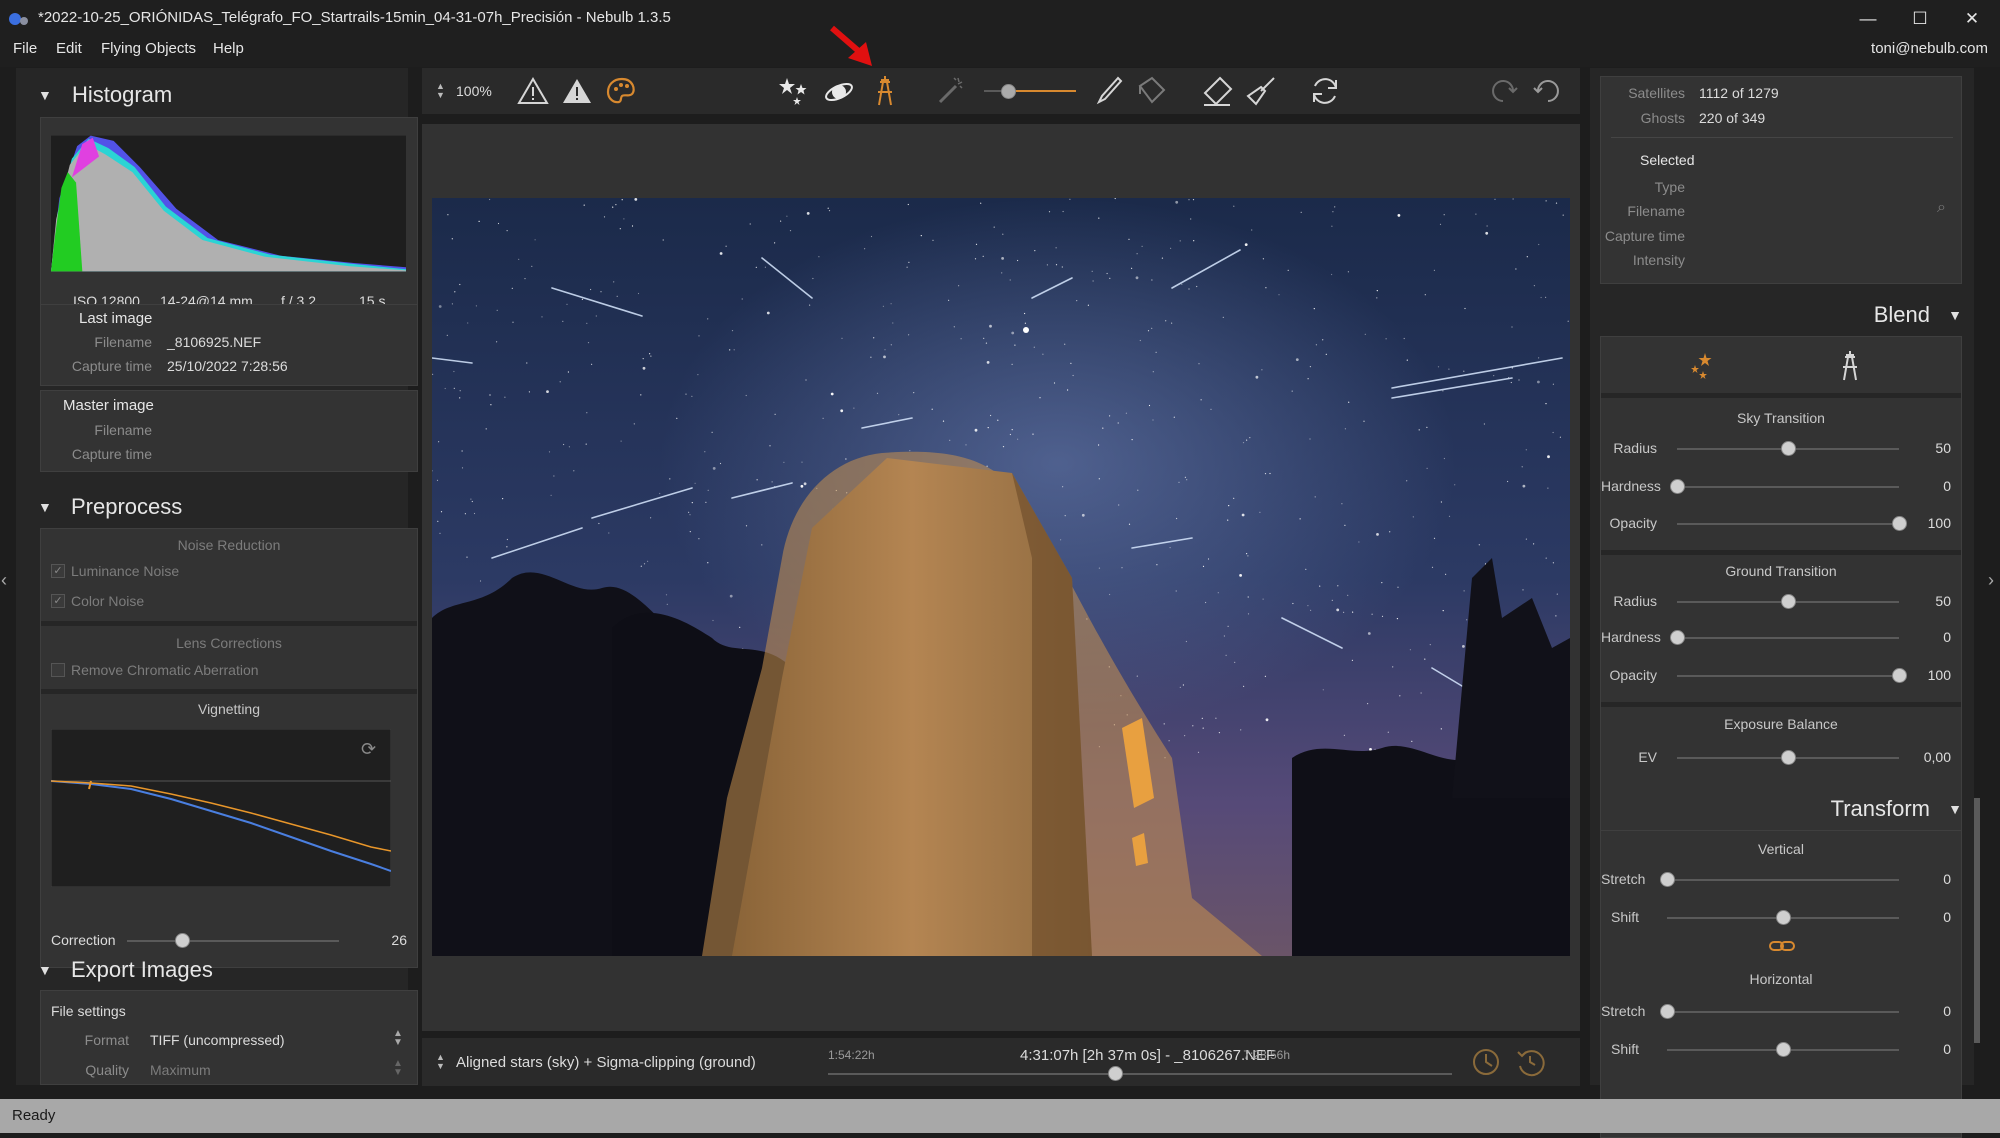  What do you see at coordinates (1781, 724) in the screenshot?
I see `exposure-balance-title: Exposure Balance` at bounding box center [1781, 724].